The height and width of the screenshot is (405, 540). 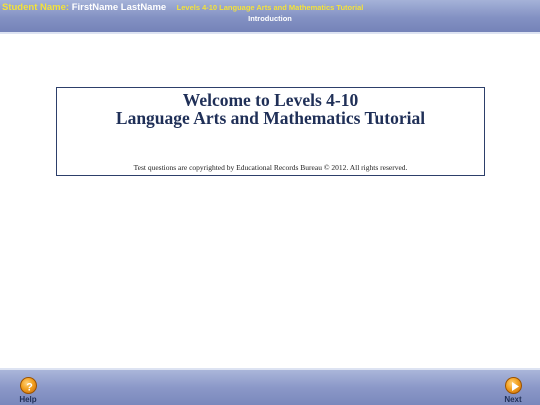 What do you see at coordinates (84, 7) in the screenshot?
I see `student-name-display: Student Name: FirstName LastName` at bounding box center [84, 7].